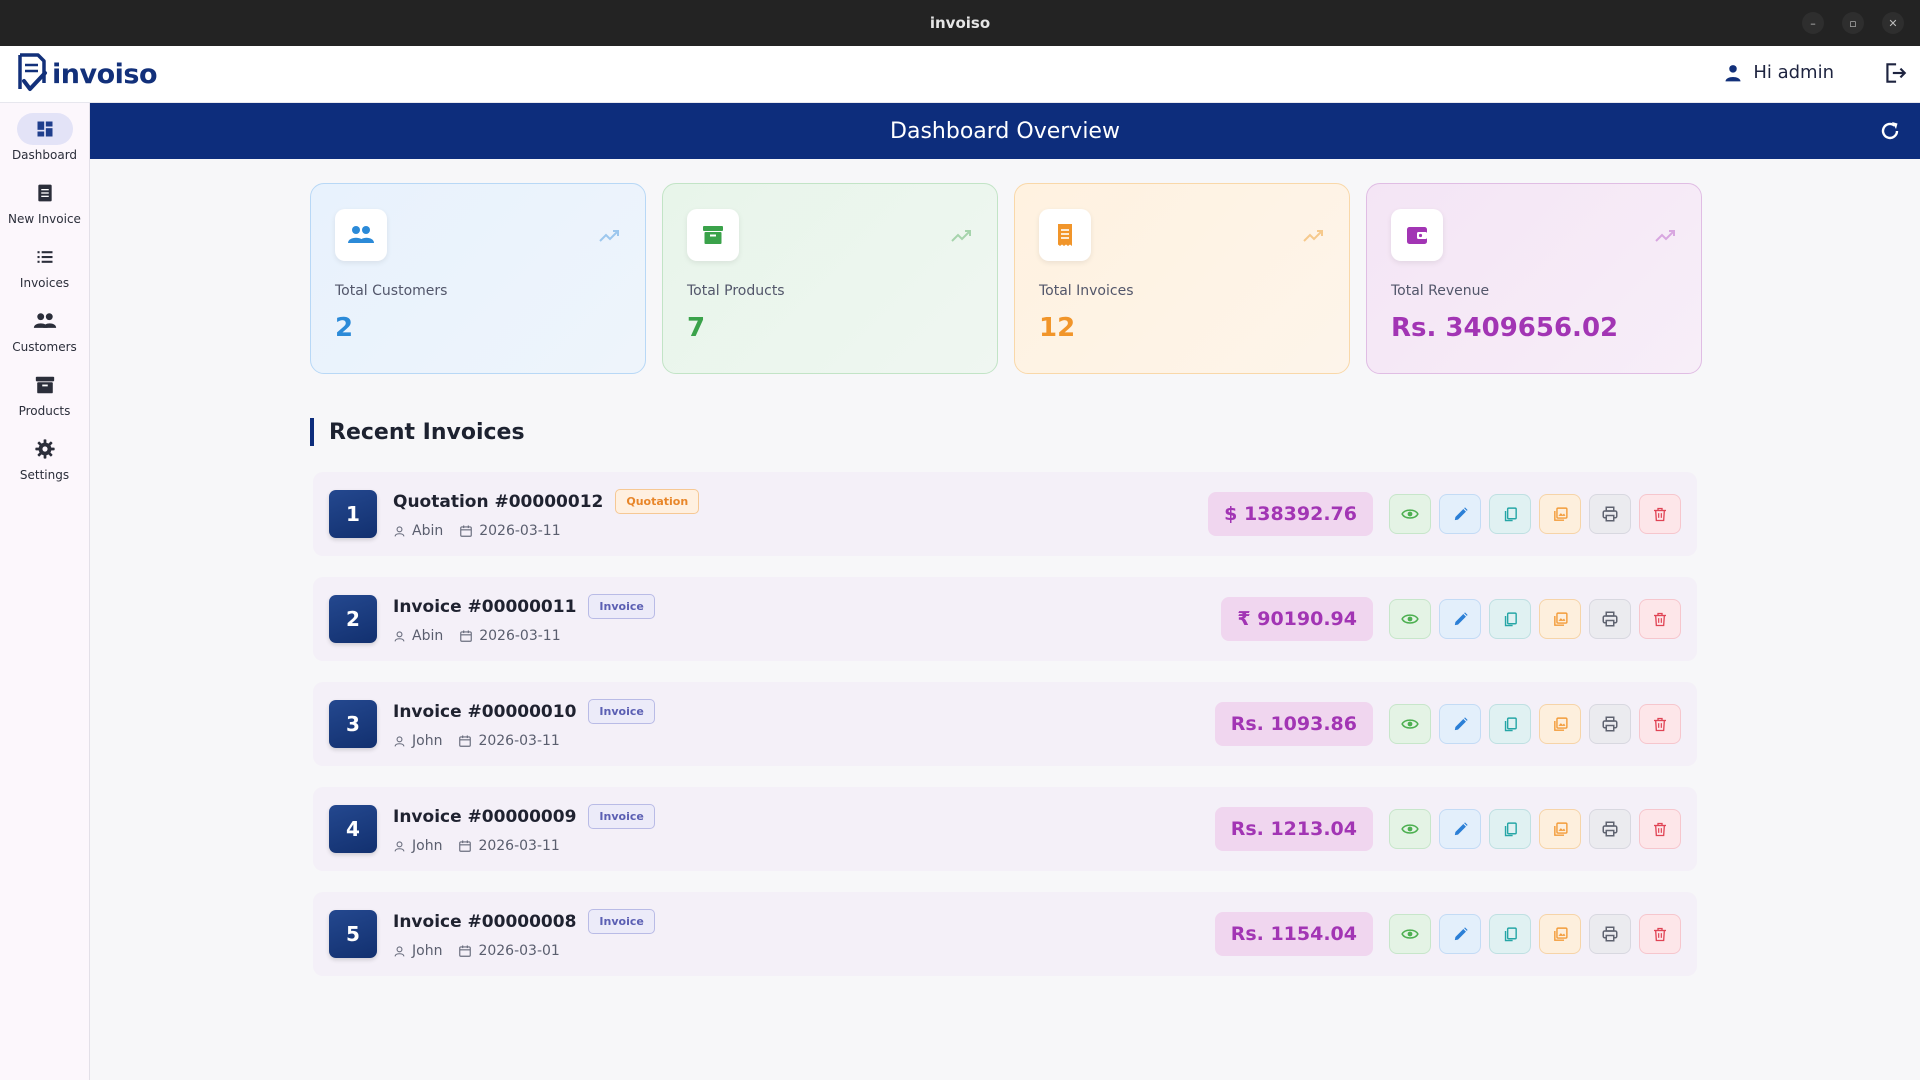  I want to click on sidebar-item-settings: Settings, so click(44, 457).